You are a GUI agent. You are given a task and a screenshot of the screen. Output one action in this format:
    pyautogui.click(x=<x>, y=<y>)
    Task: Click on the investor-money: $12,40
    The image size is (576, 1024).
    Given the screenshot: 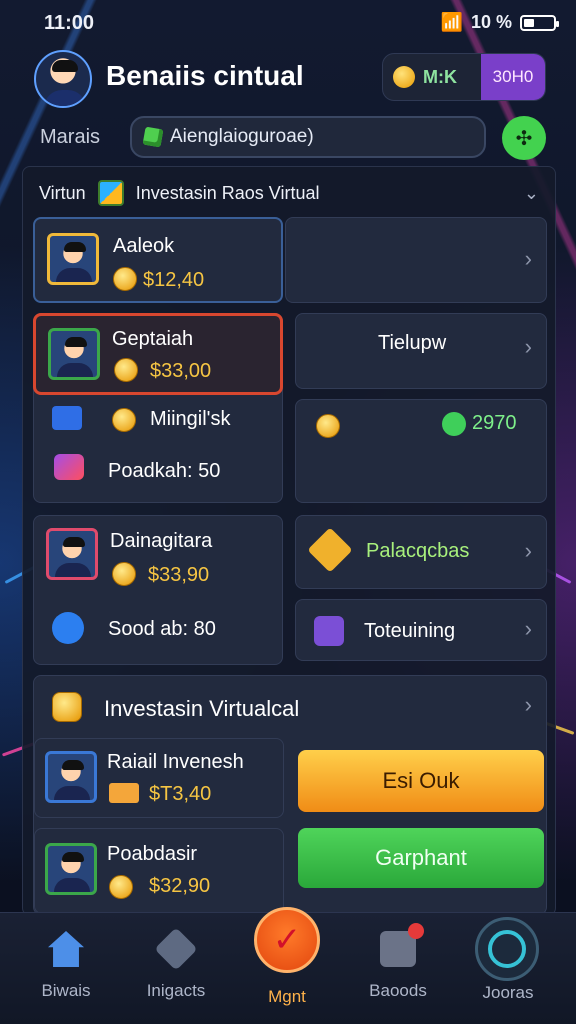 What is the action you would take?
    pyautogui.click(x=174, y=280)
    